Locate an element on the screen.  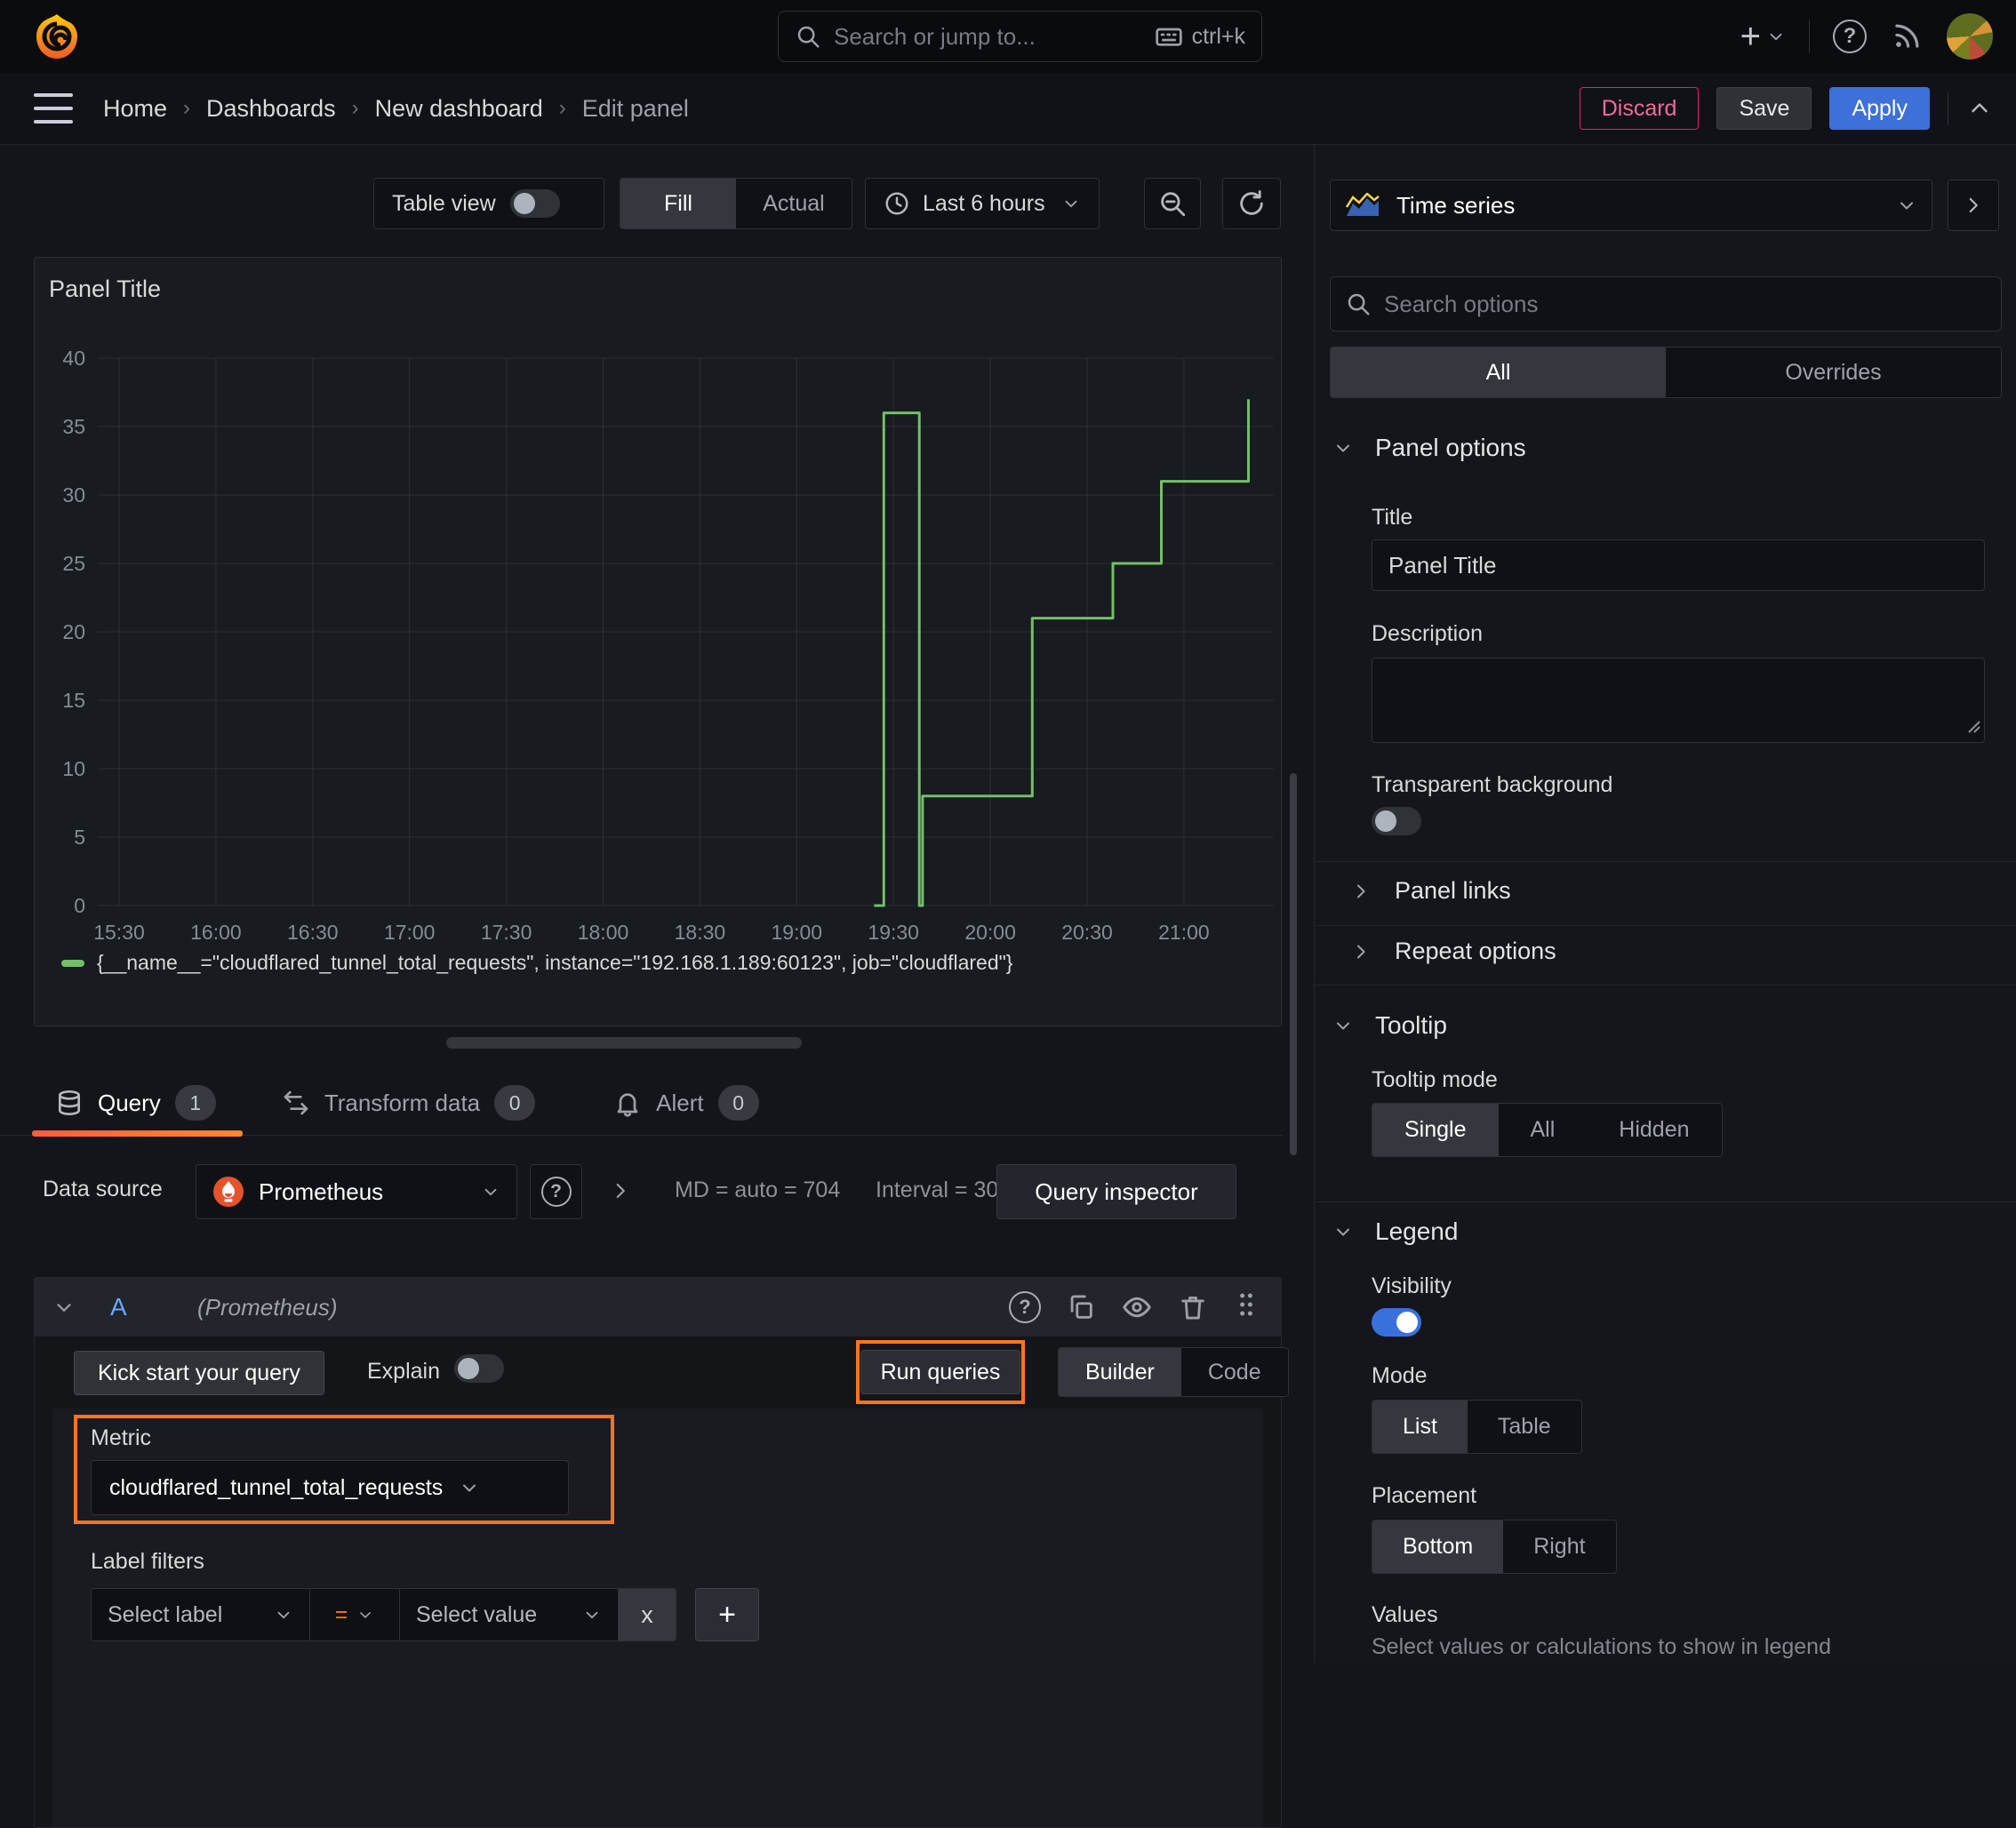
select-value-dropdown: Select value is located at coordinates (509, 1615).